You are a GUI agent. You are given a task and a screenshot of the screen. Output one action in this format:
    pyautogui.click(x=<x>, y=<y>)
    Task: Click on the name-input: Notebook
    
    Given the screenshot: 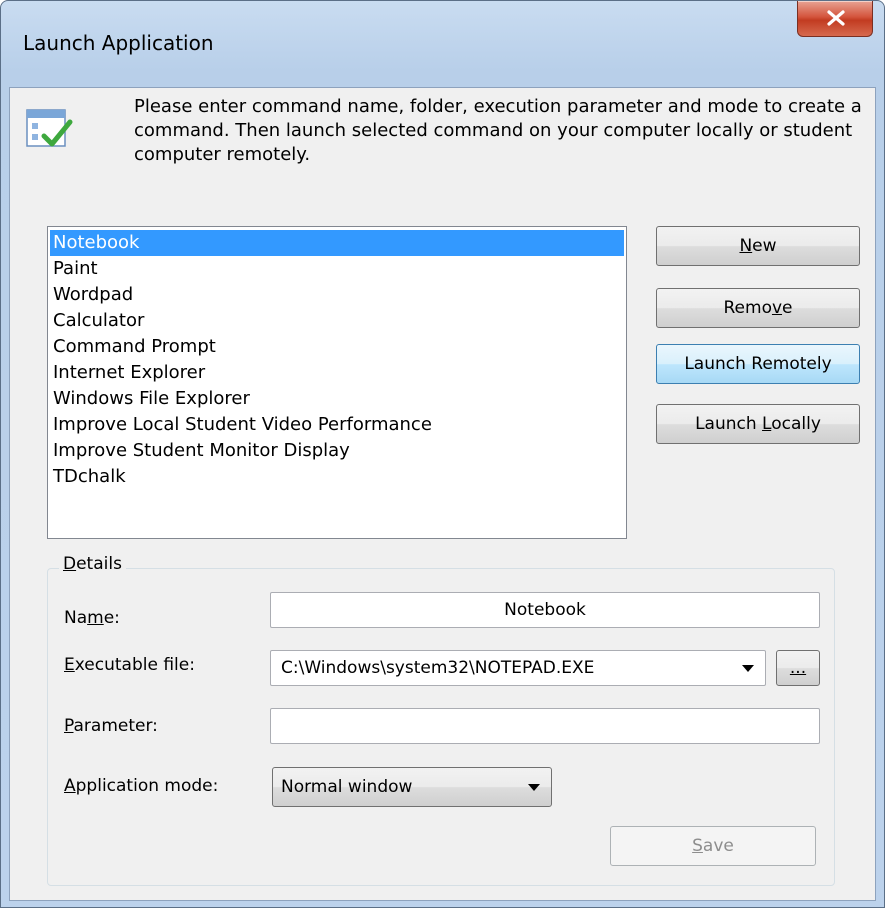 What is the action you would take?
    pyautogui.click(x=545, y=610)
    